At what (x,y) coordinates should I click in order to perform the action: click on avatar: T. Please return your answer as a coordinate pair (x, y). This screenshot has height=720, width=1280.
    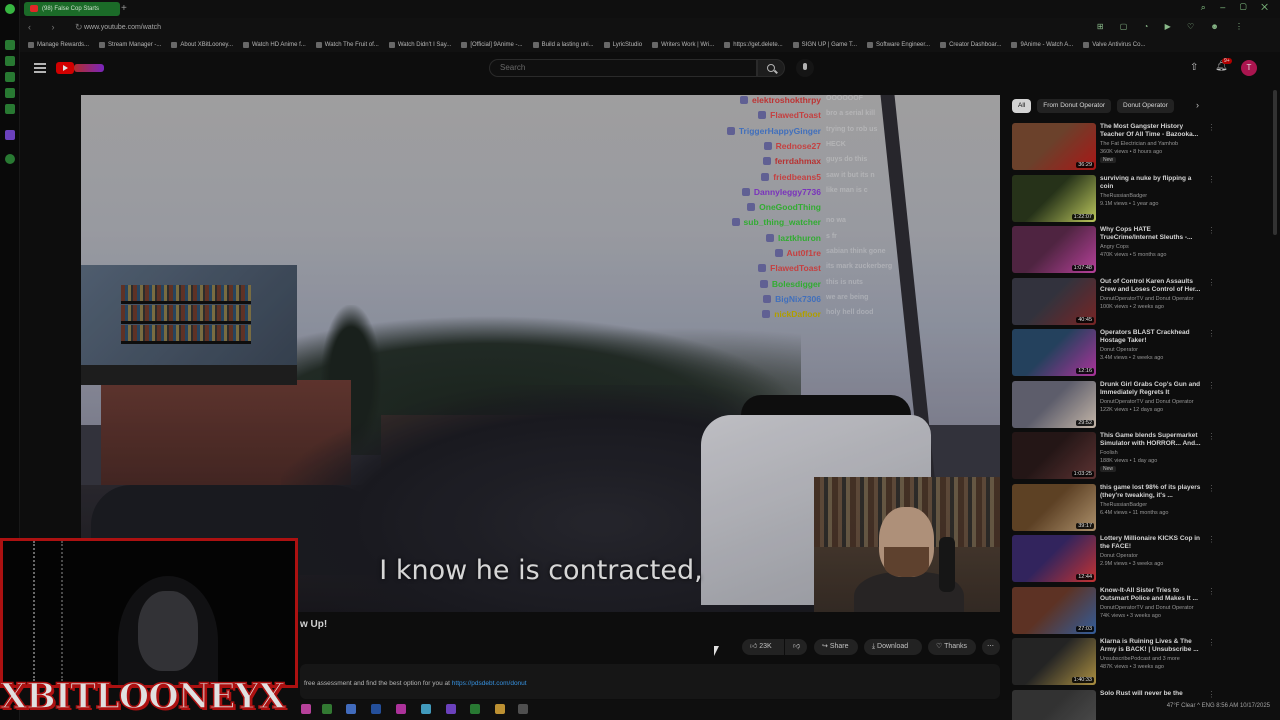
    Looking at the image, I should click on (1249, 68).